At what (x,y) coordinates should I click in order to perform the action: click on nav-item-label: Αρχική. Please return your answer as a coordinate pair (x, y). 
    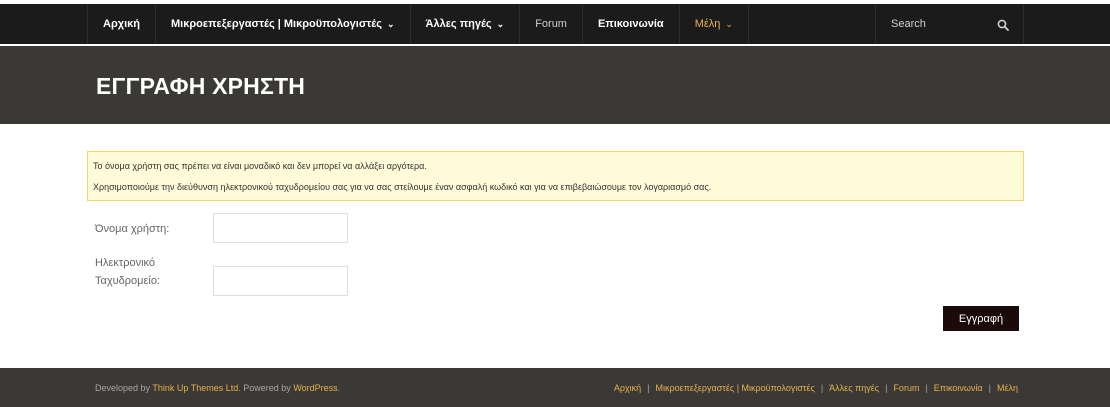
    Looking at the image, I should click on (121, 24).